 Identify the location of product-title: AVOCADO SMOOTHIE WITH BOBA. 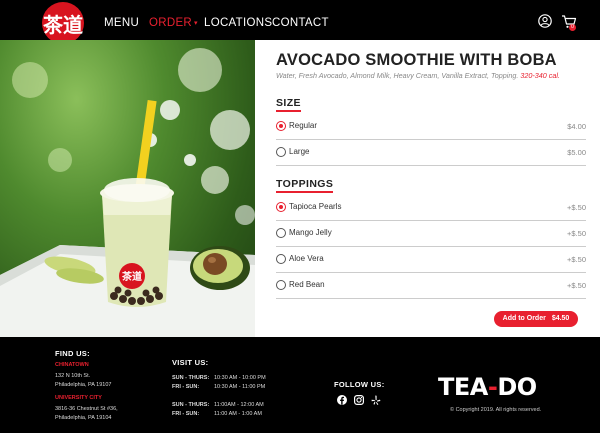
(416, 60).